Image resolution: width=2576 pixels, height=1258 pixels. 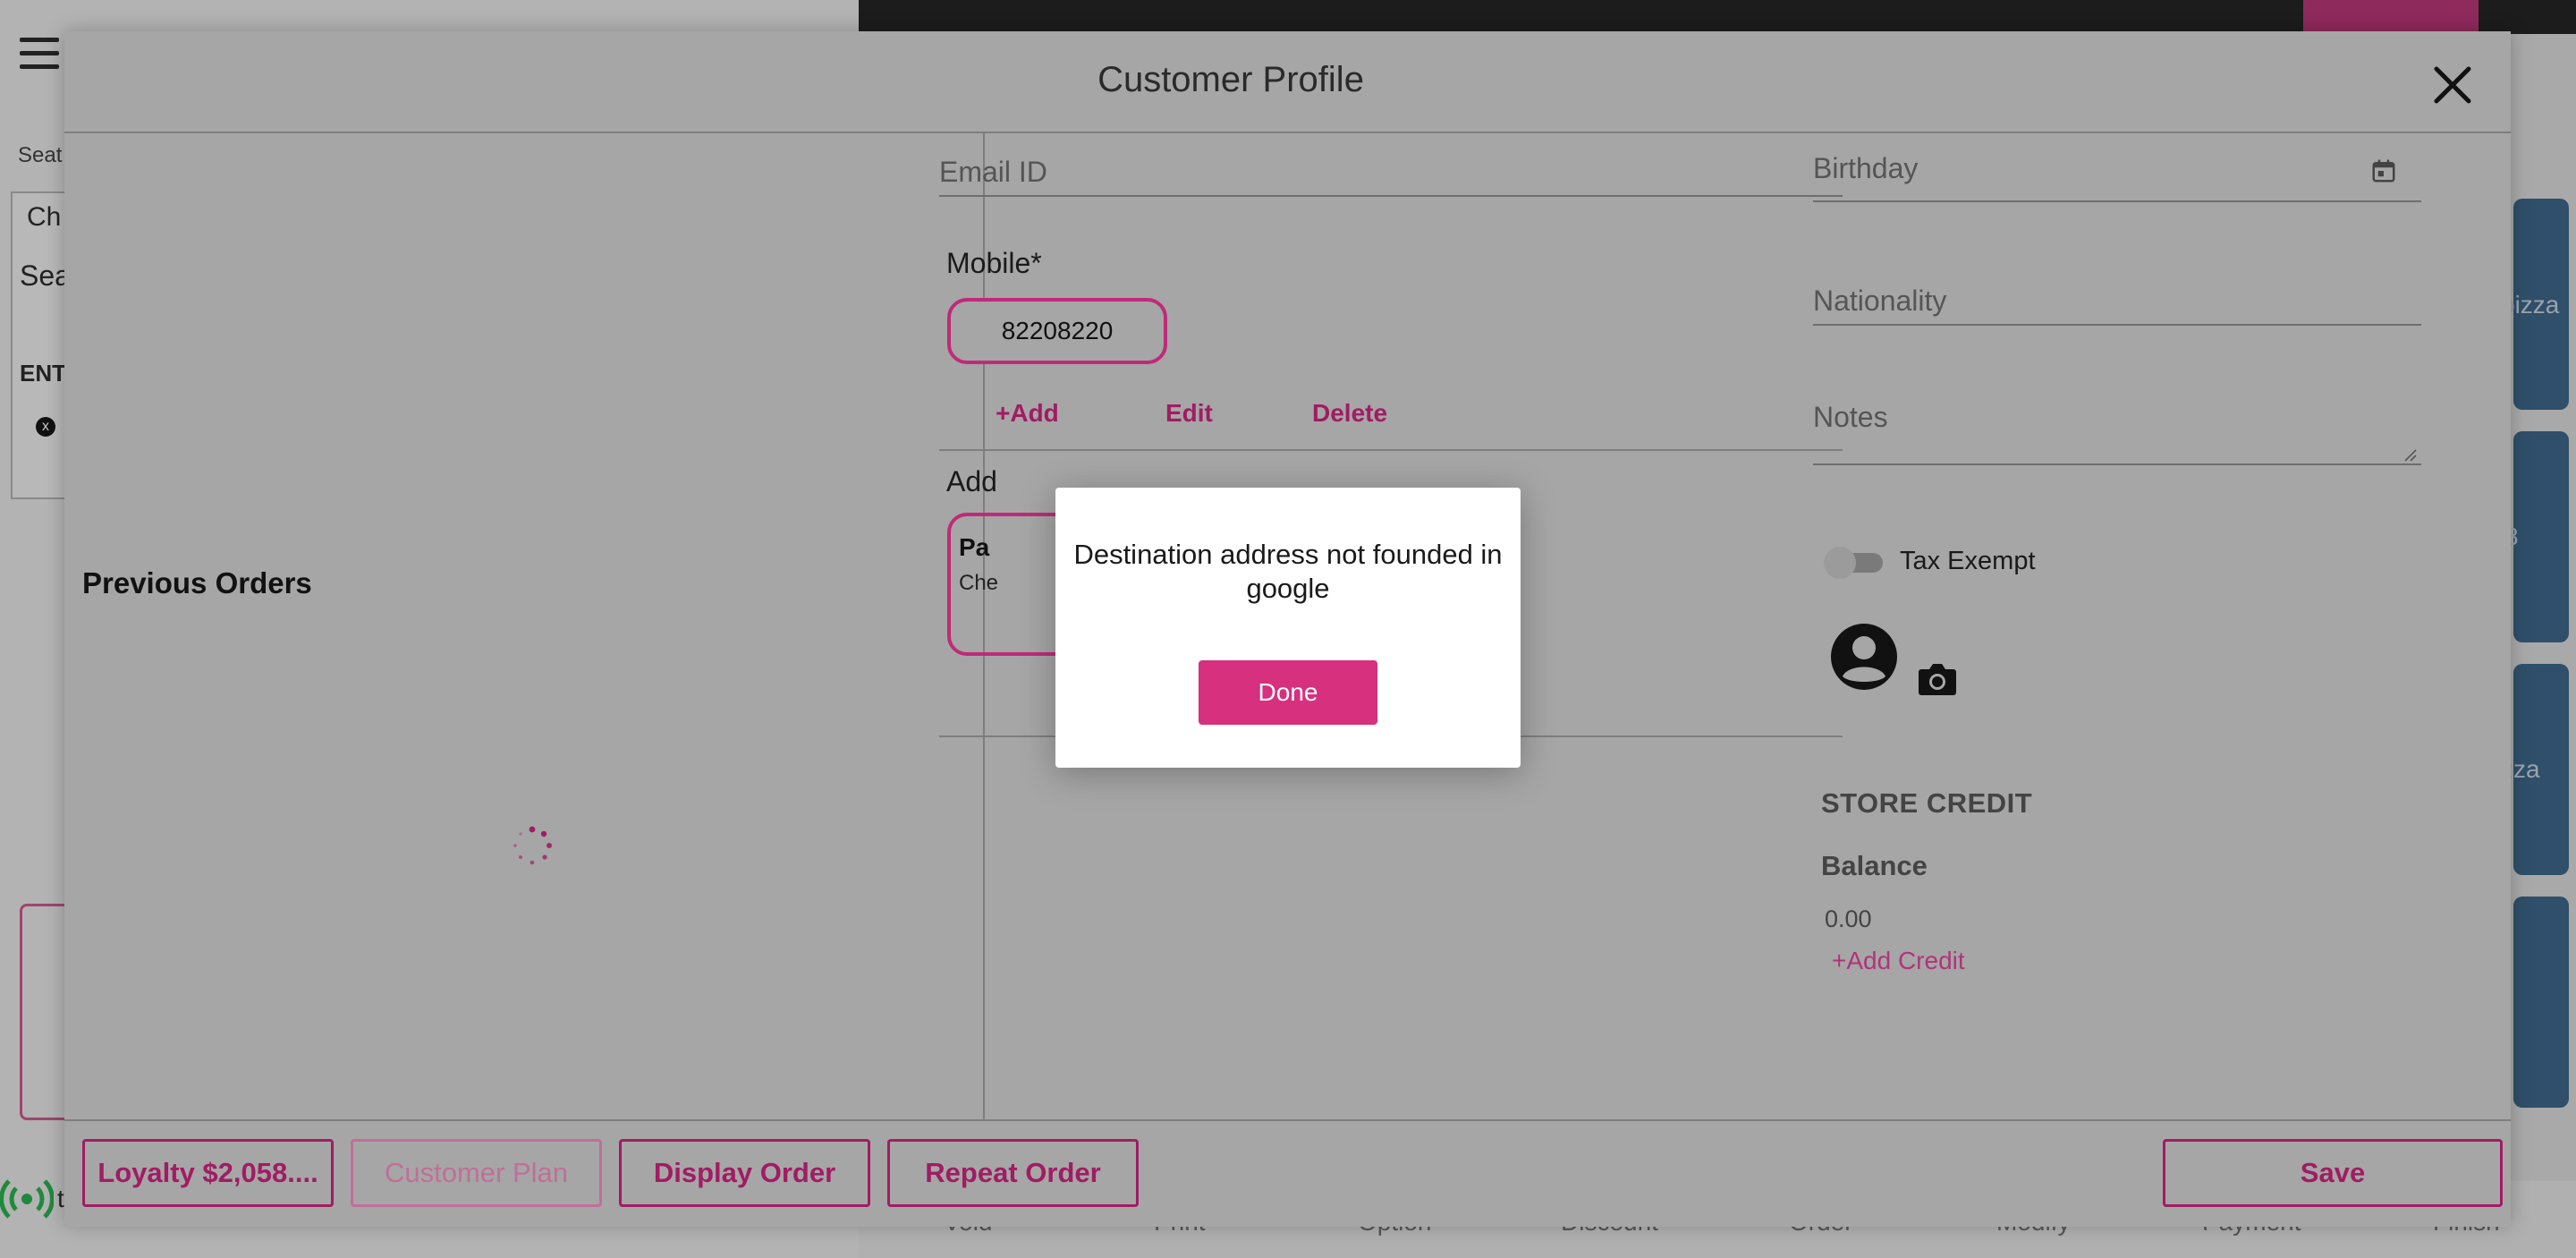 I want to click on camera-icon, so click(x=1937, y=679).